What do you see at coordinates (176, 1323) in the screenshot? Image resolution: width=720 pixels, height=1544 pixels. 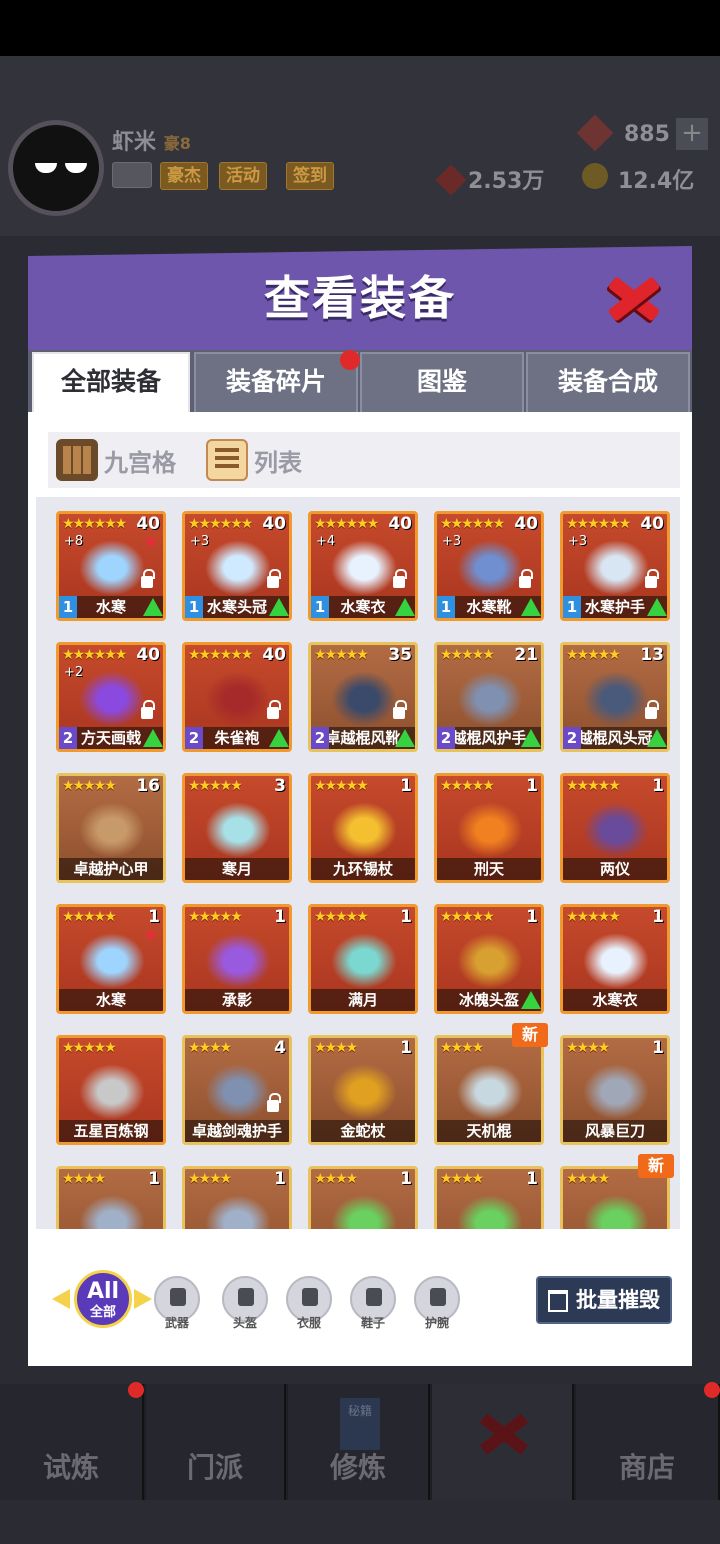 I see `filter-weapon-label: 武器` at bounding box center [176, 1323].